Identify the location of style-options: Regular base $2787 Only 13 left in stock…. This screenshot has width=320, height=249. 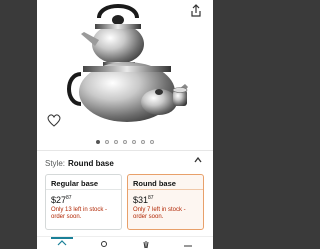
(129, 202).